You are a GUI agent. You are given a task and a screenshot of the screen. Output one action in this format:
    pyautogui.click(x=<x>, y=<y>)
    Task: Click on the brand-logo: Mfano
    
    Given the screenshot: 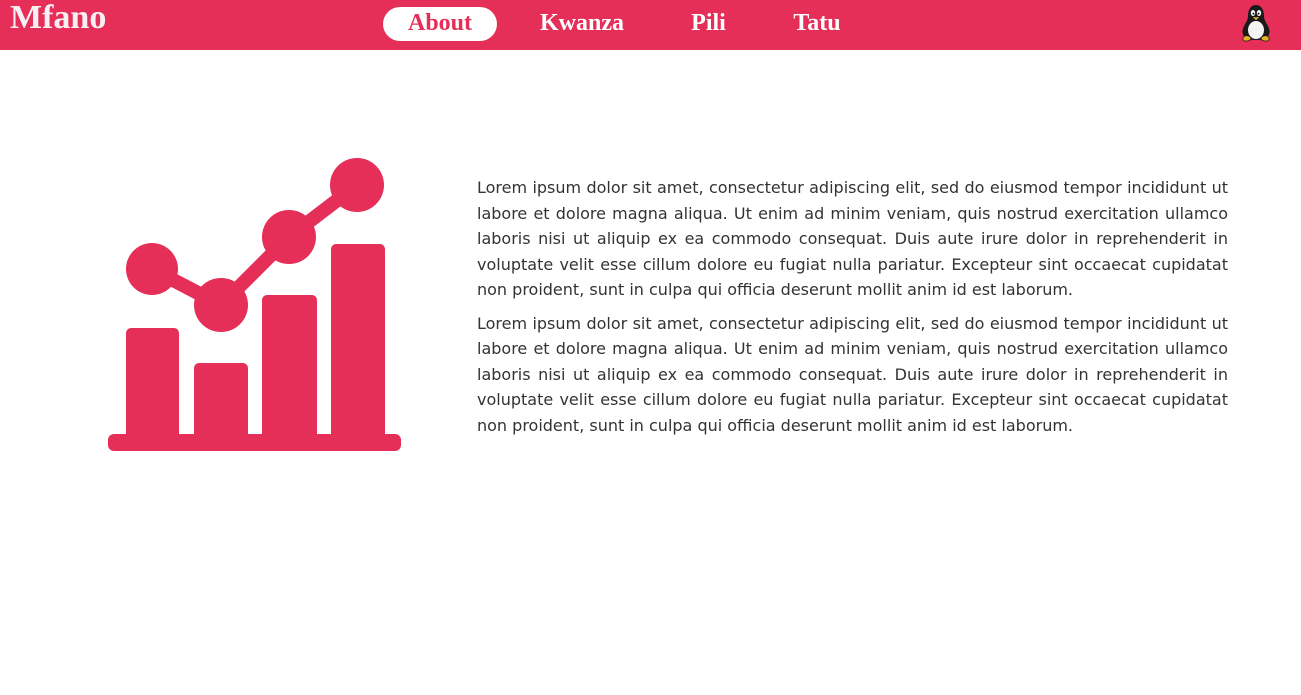 What is the action you would take?
    pyautogui.click(x=58, y=19)
    